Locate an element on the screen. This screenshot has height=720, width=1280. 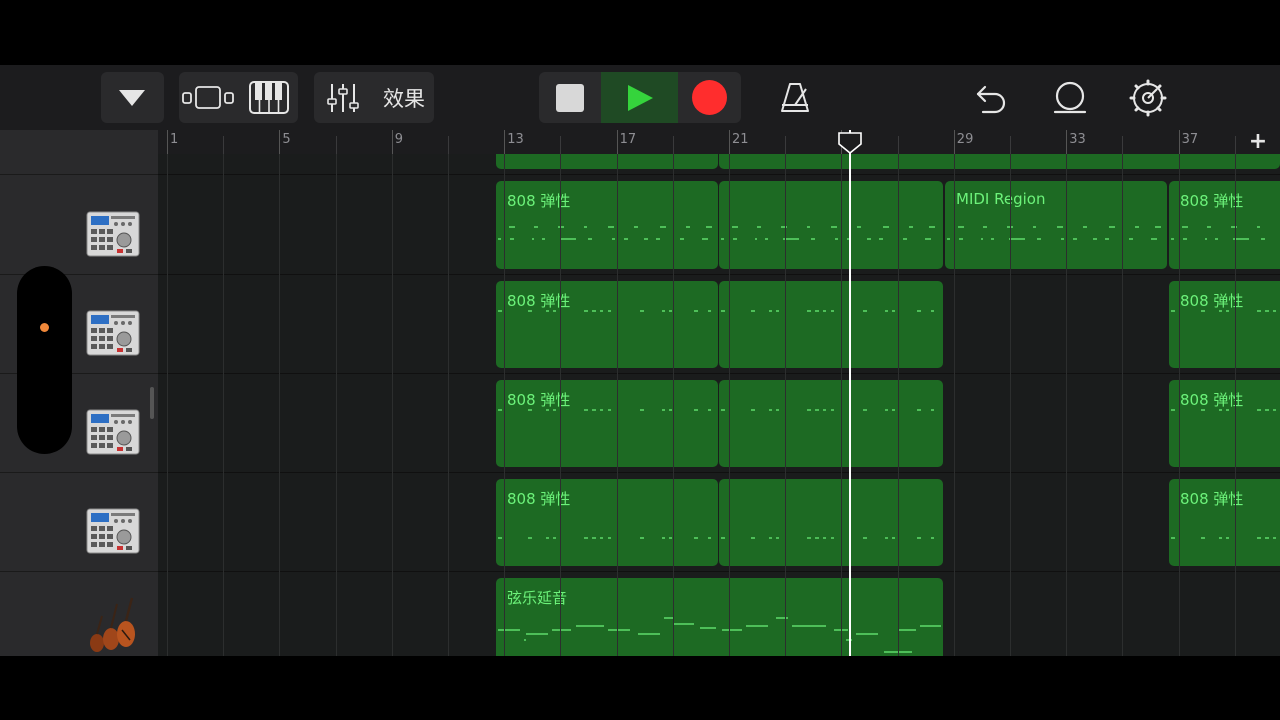
record-icon is located at coordinates (709, 97).